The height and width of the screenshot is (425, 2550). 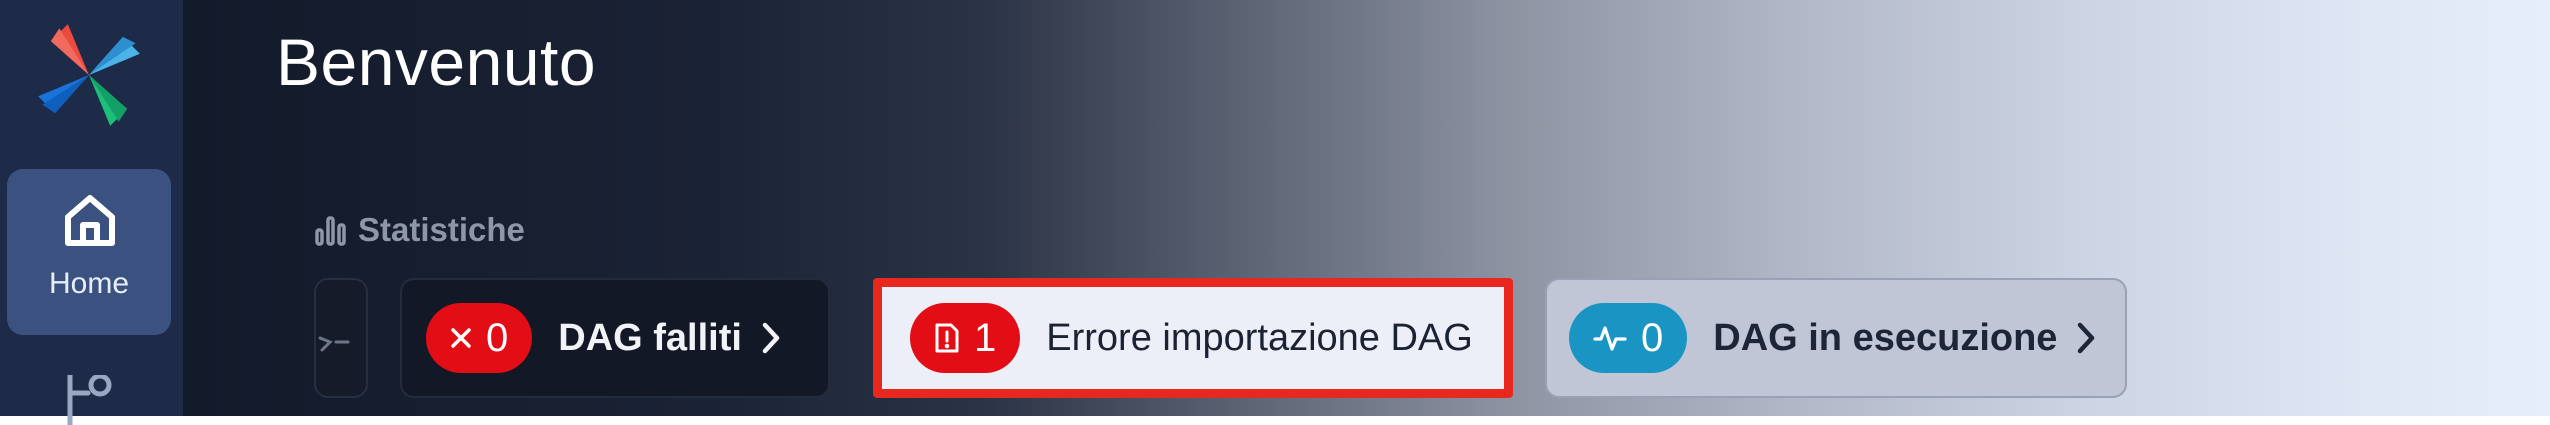 I want to click on import-errors-card: 1 Errore importazione DAG, so click(x=1193, y=338).